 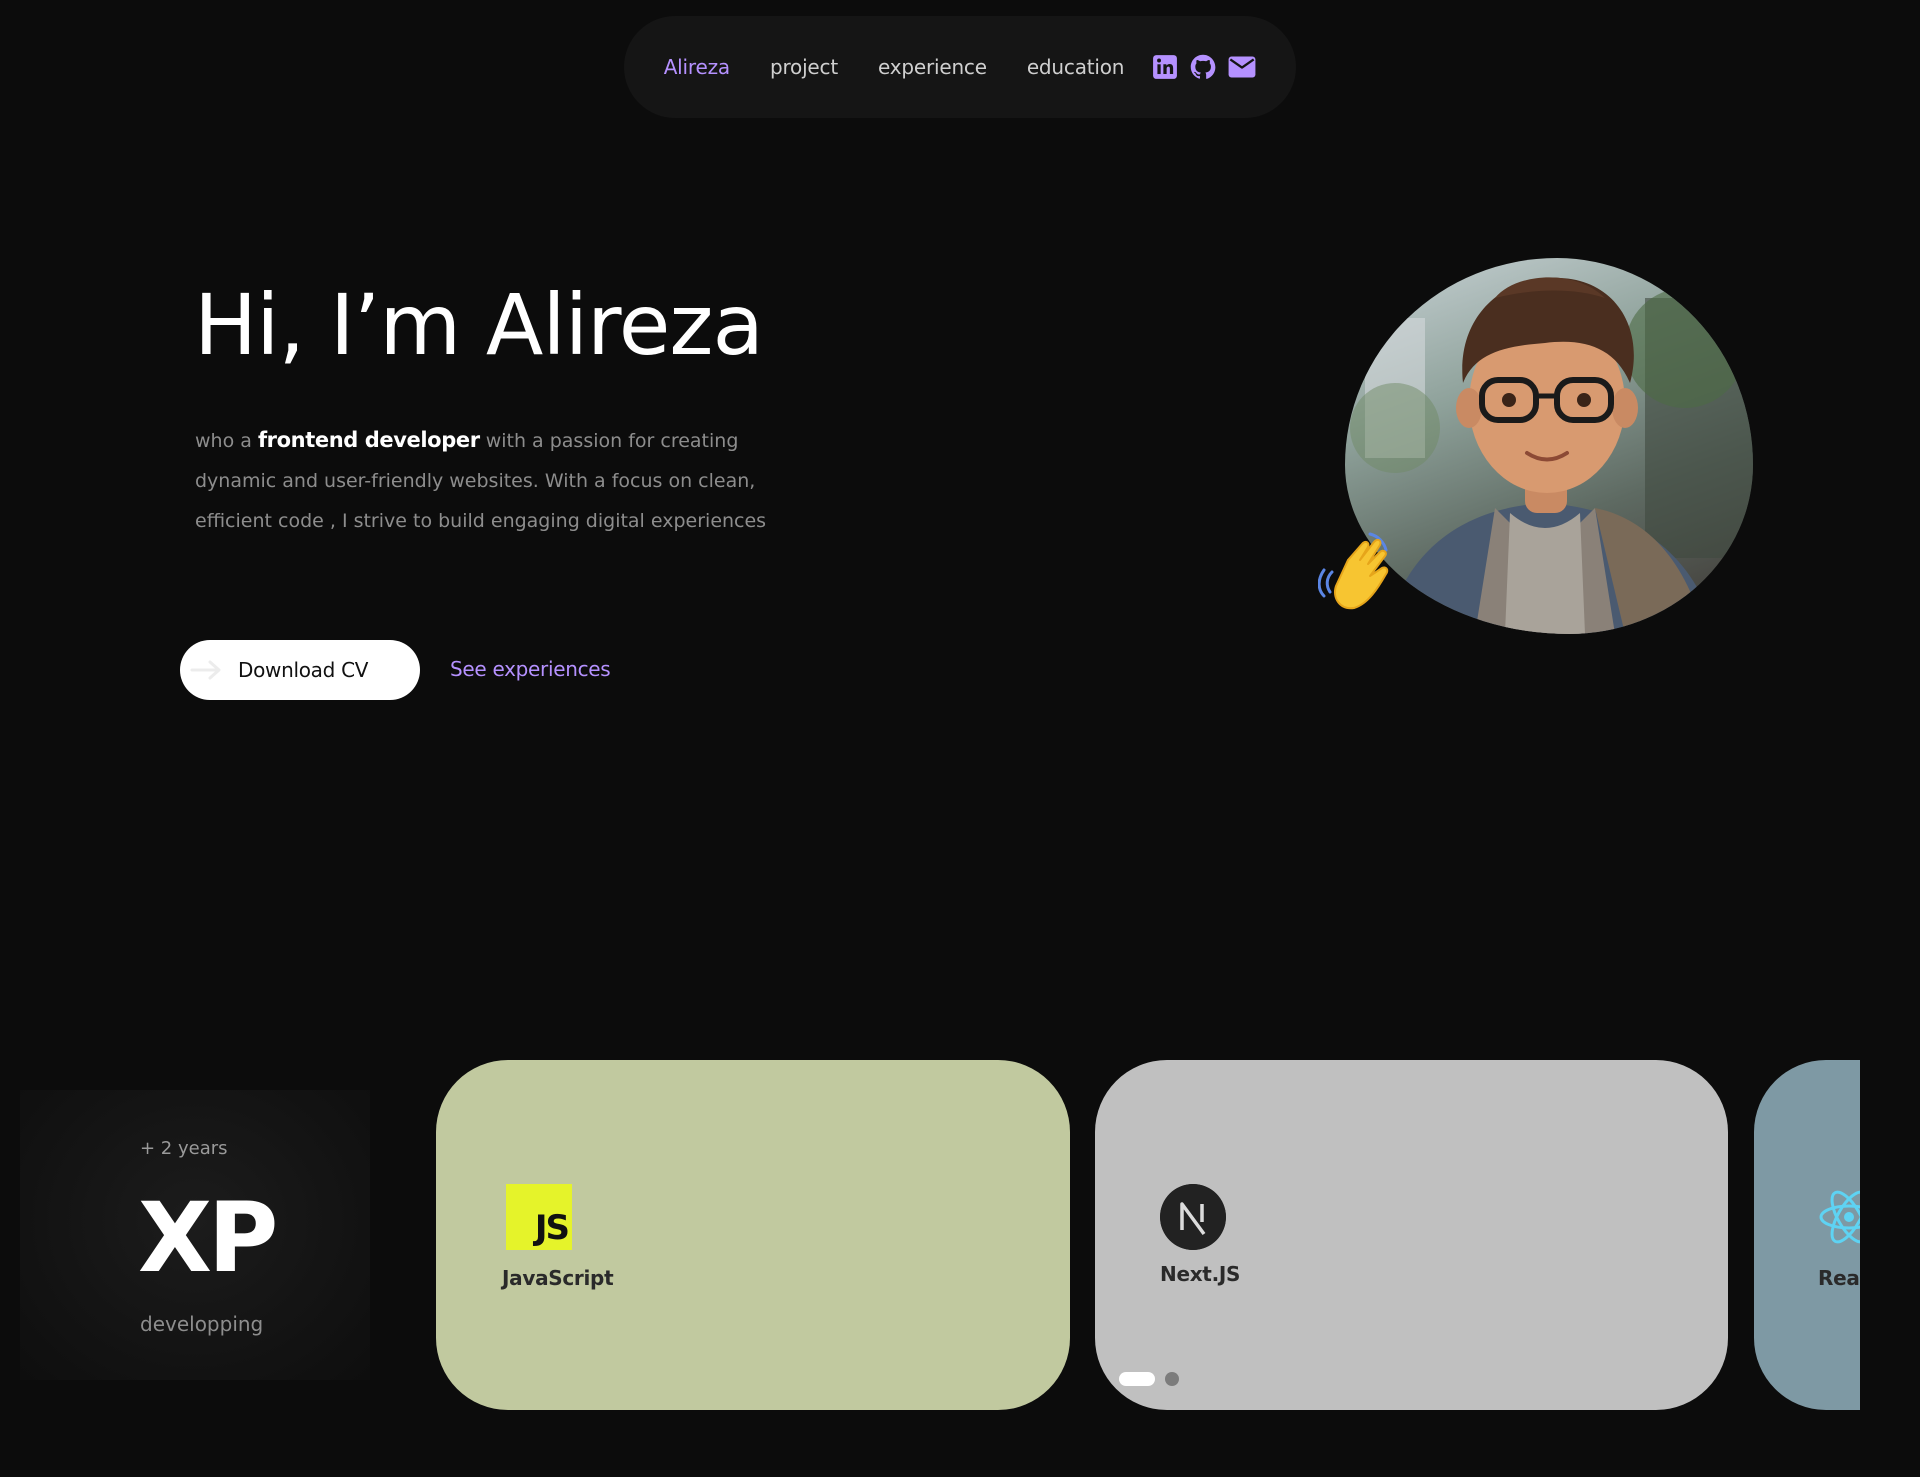 What do you see at coordinates (1193, 1217) in the screenshot?
I see `nextjs-icon` at bounding box center [1193, 1217].